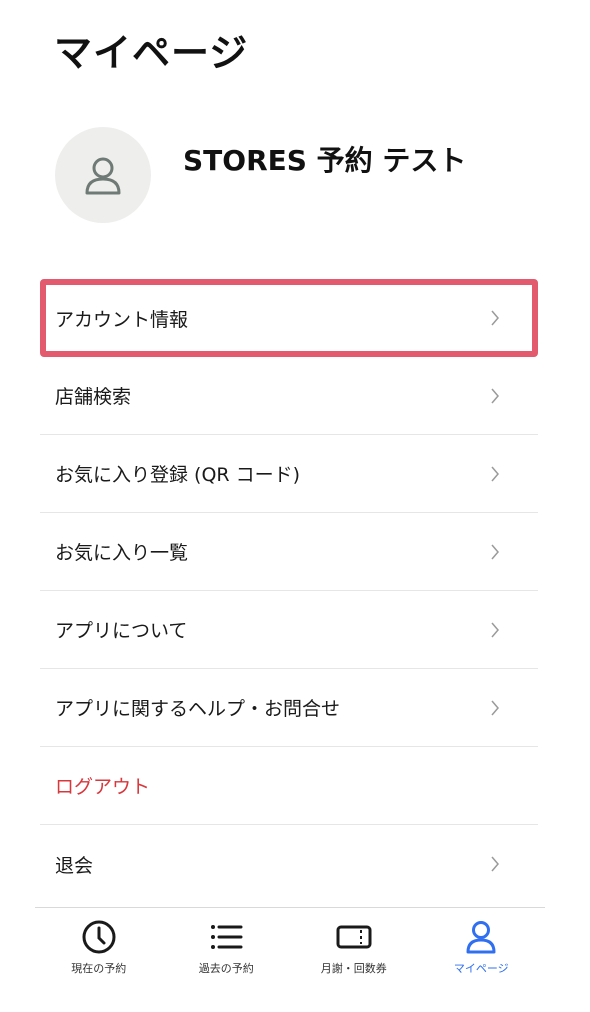 This screenshot has width=590, height=1012. Describe the element at coordinates (226, 968) in the screenshot. I see `tab-label: 過去の予約` at that location.